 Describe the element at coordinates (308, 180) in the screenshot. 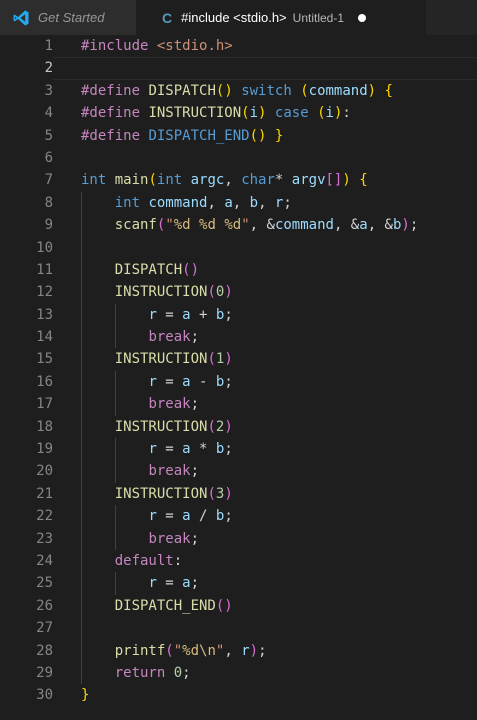

I see `code-token: argv` at that location.